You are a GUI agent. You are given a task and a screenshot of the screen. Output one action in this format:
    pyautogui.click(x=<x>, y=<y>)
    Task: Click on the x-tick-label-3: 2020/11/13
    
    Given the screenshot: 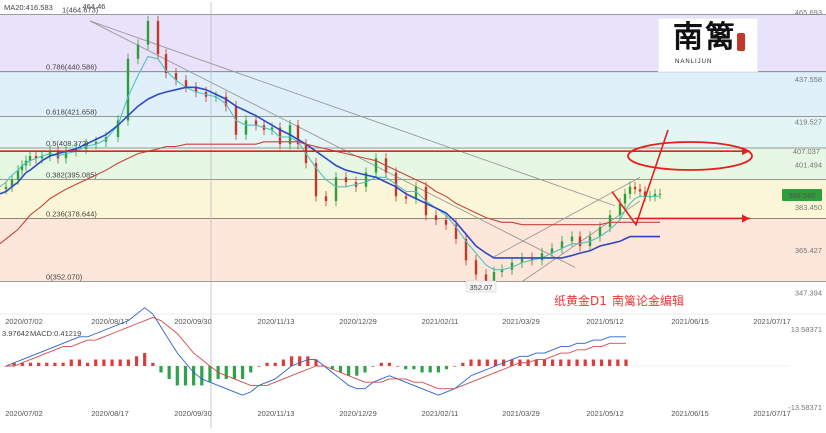 What is the action you would take?
    pyautogui.click(x=276, y=321)
    